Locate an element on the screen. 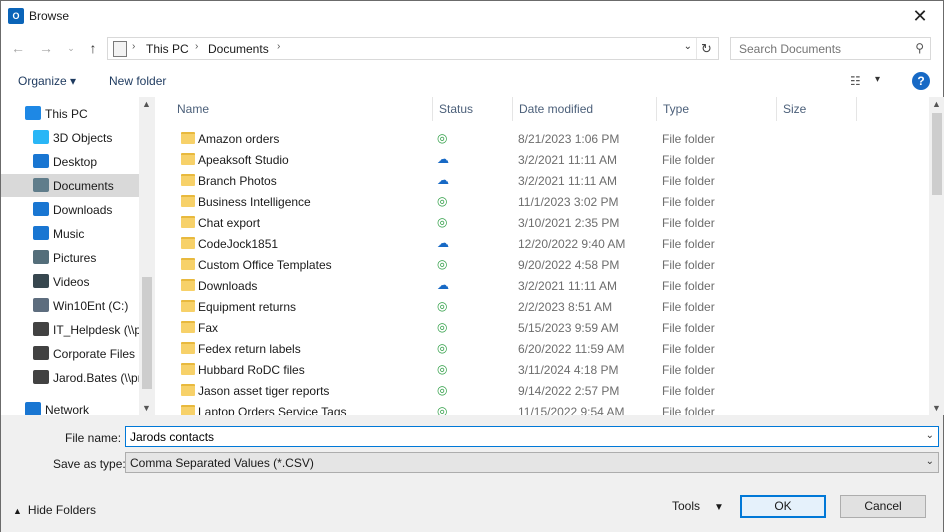  nav-item-jarod-bates-pr: Jarod.Bates (\\pr is located at coordinates (70, 377).